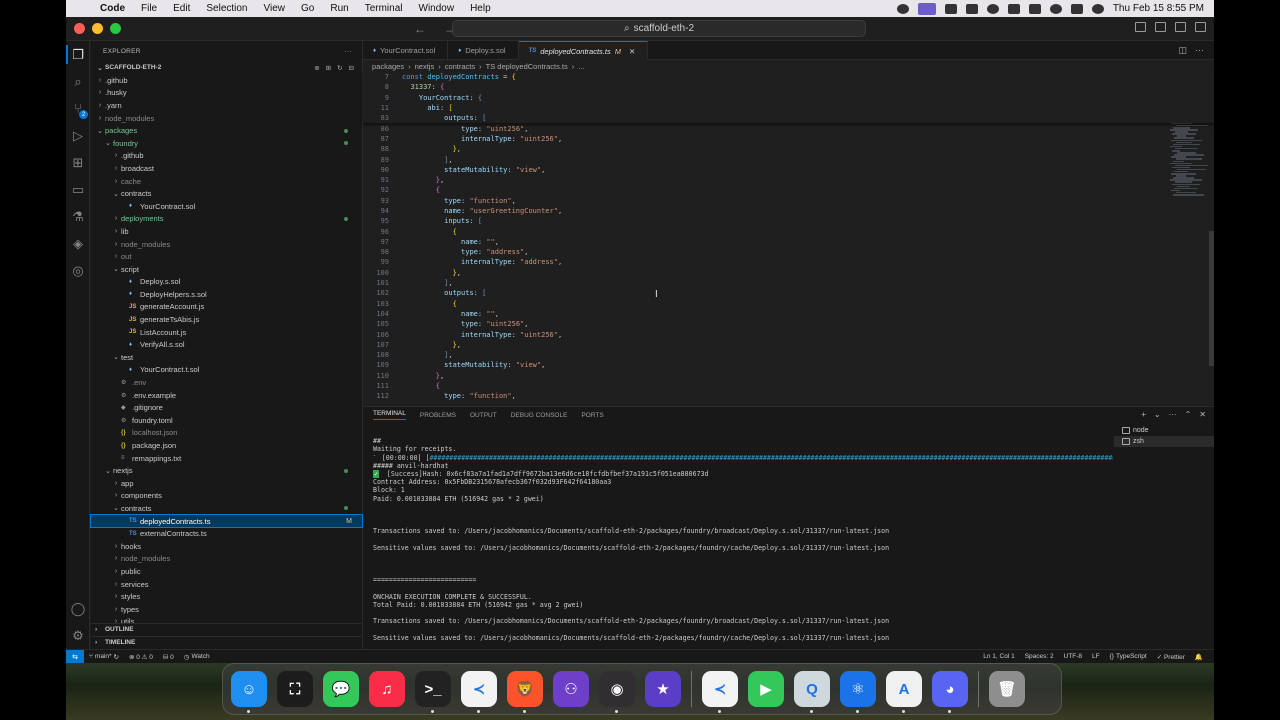 This screenshot has height=720, width=1280. Describe the element at coordinates (226, 571) in the screenshot. I see `tree-folder: › public` at that location.